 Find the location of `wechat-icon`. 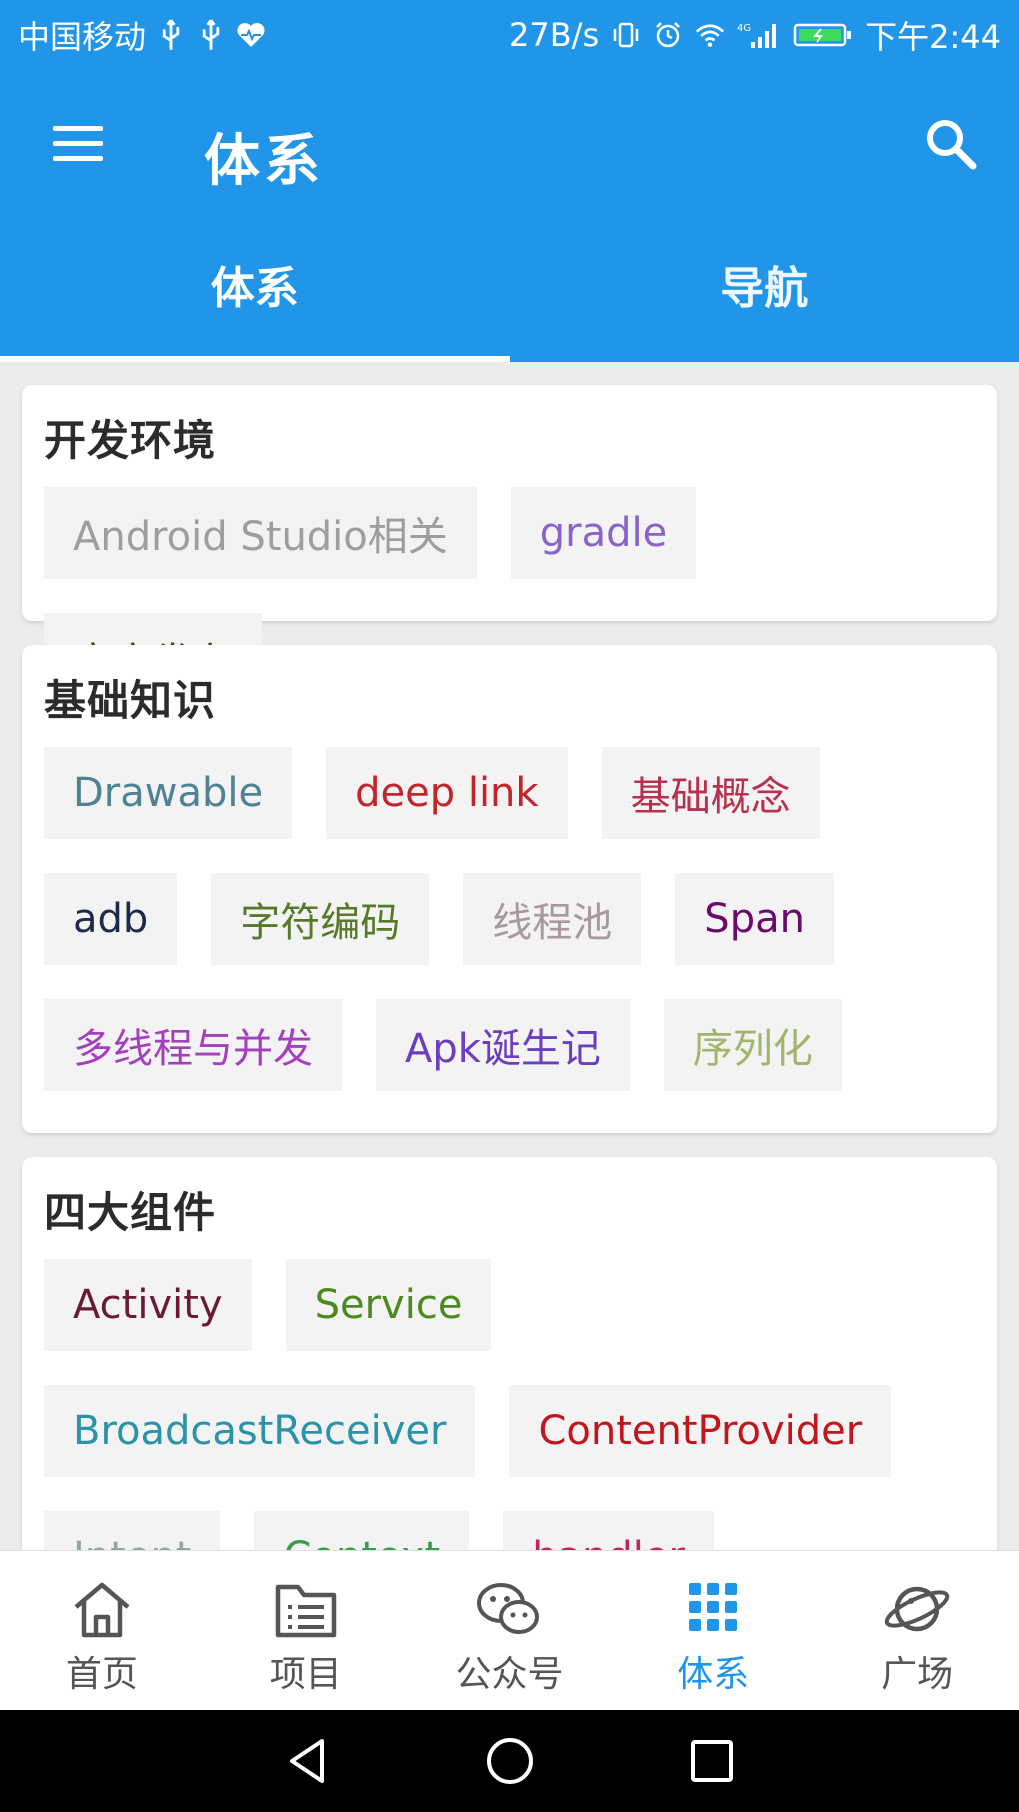

wechat-icon is located at coordinates (508, 1608).